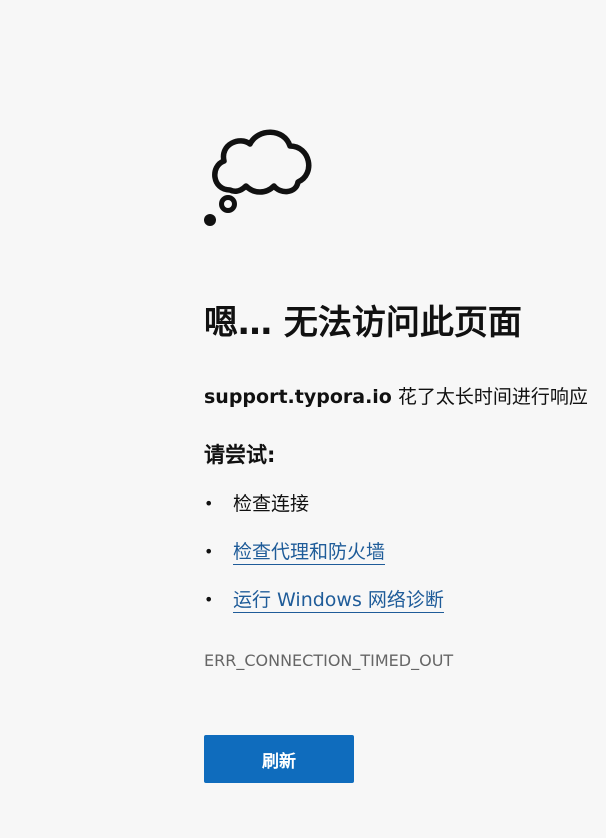  I want to click on suggestion-list: • 检查连接 • 检查代理和防火墙 • 运行 Windows 网络诊断, so click(324, 562).